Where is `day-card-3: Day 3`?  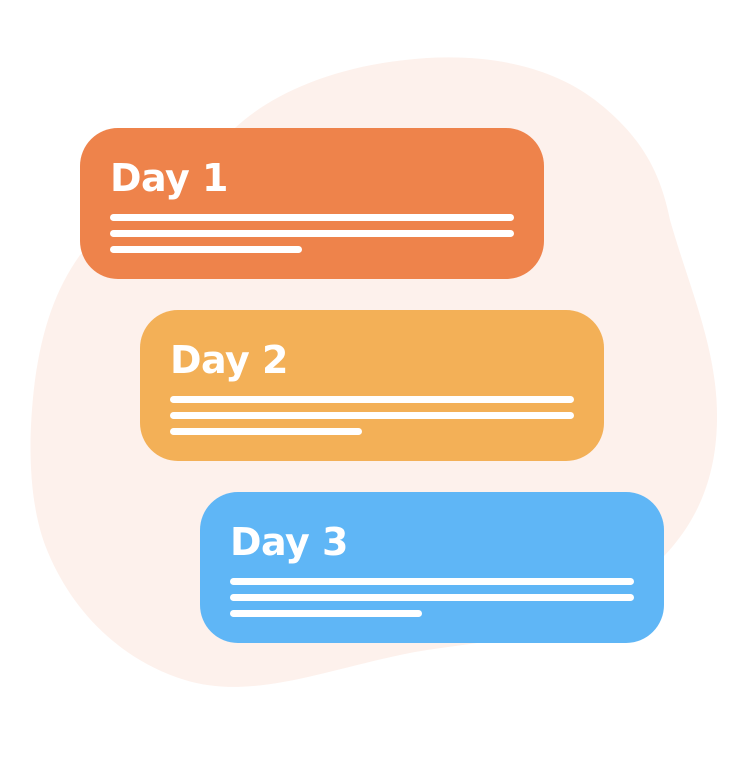
day-card-3: Day 3 is located at coordinates (432, 567).